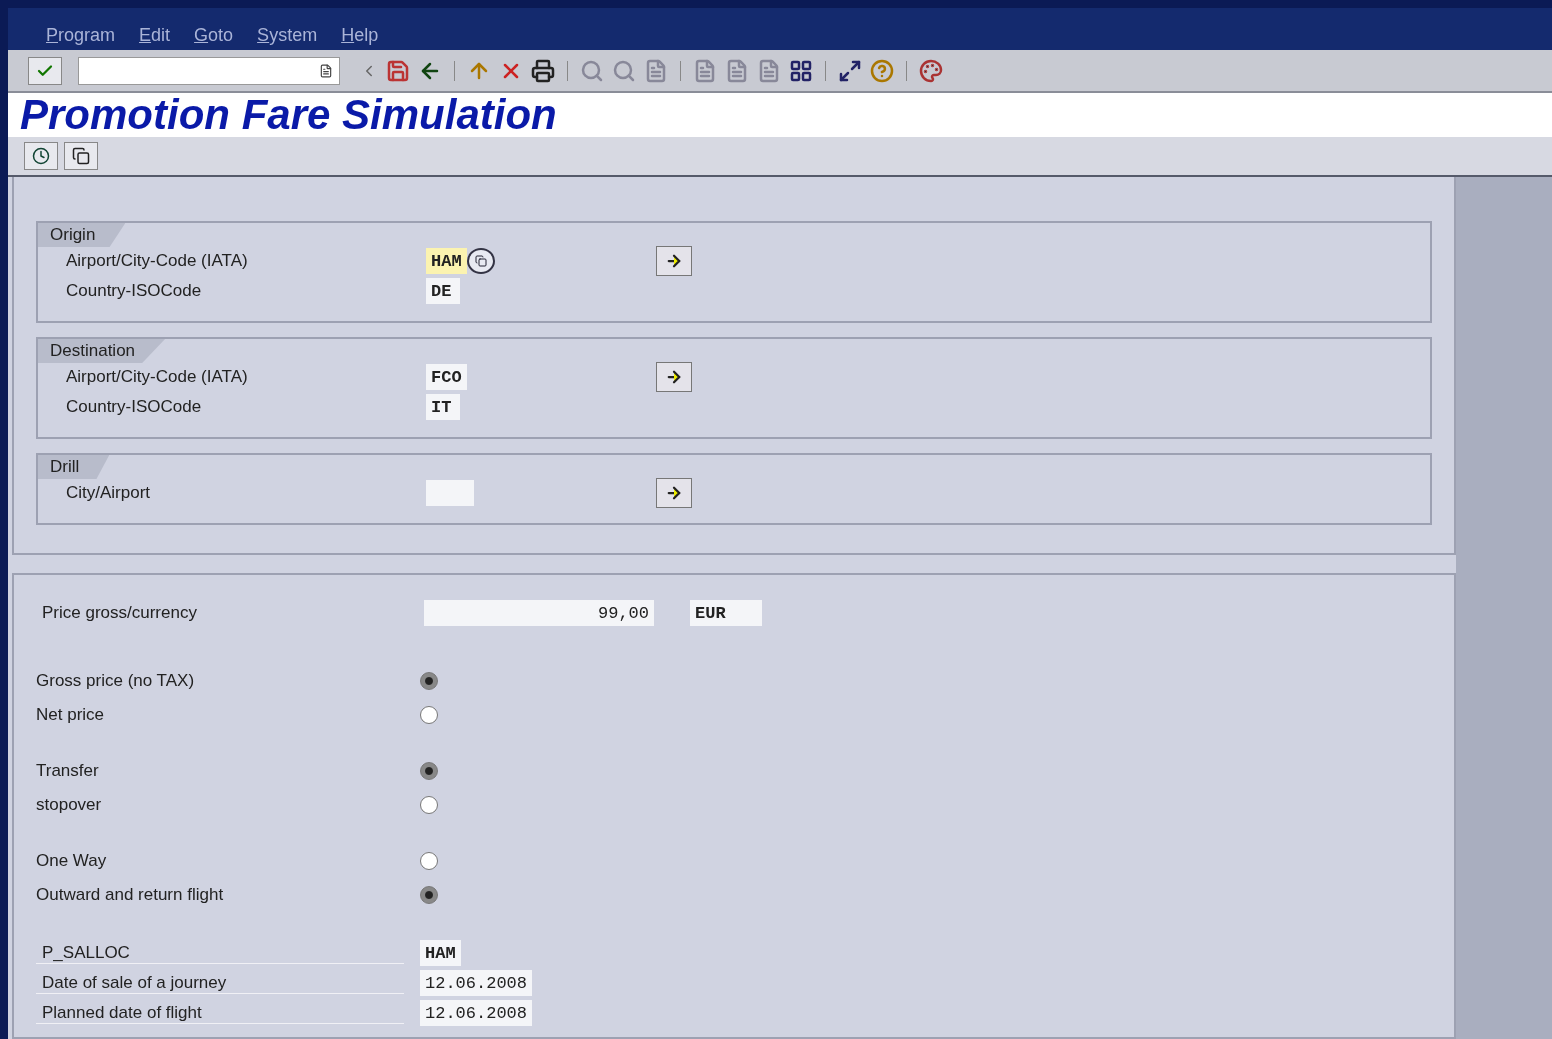 This screenshot has height=1039, width=1552. Describe the element at coordinates (539, 613) in the screenshot. I see `amount-field: 99,00` at that location.